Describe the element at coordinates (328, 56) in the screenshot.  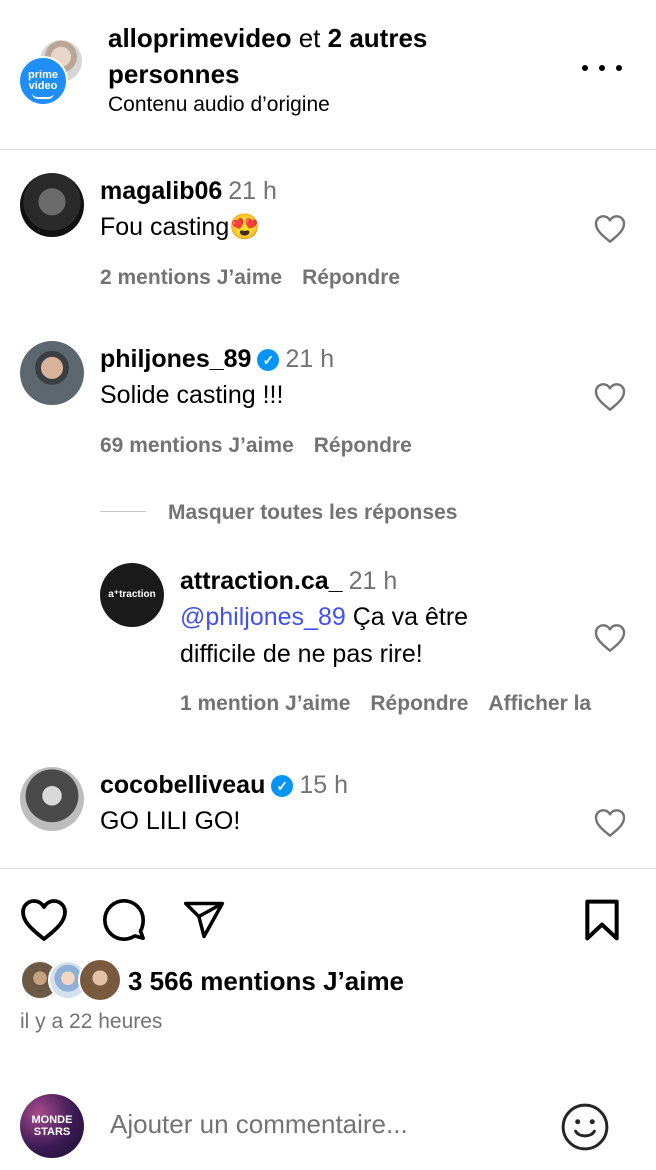
I see `header-title: alloprimevideo et 2 autres personnes` at that location.